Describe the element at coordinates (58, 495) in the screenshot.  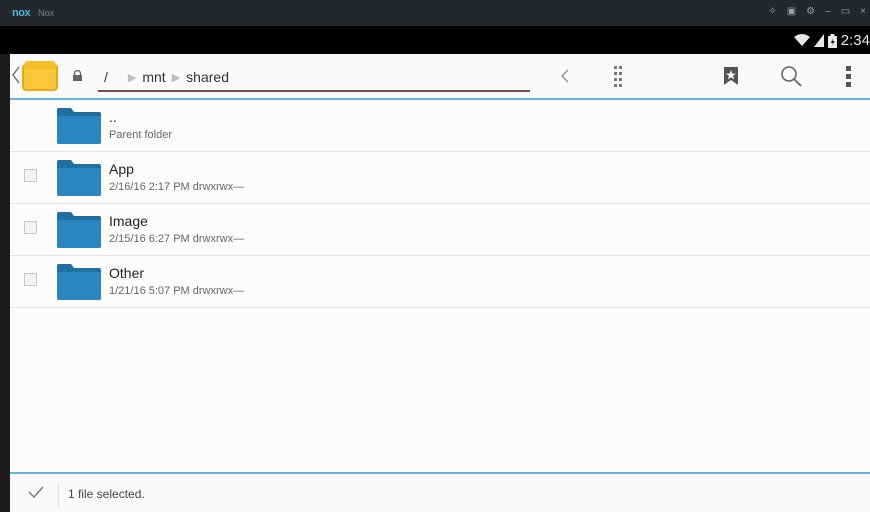
I see `divider` at that location.